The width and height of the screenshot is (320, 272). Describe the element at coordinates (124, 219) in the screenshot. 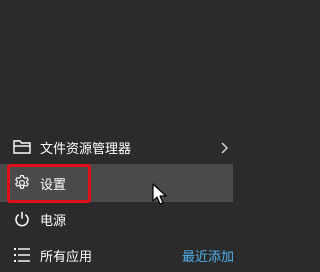

I see `power-item: 电源` at that location.